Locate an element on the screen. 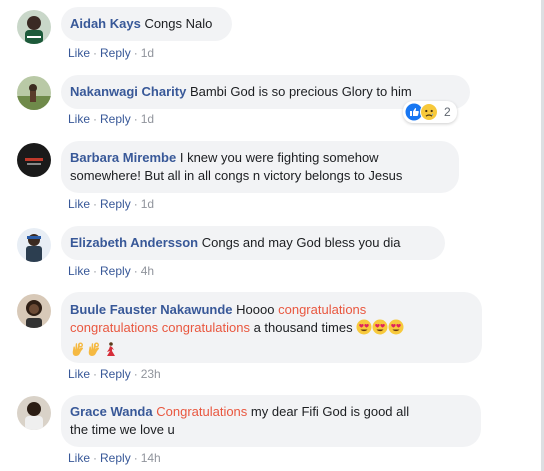 The height and width of the screenshot is (471, 544). comment-bubble: Aidah Kays Congs Nalo is located at coordinates (146, 24).